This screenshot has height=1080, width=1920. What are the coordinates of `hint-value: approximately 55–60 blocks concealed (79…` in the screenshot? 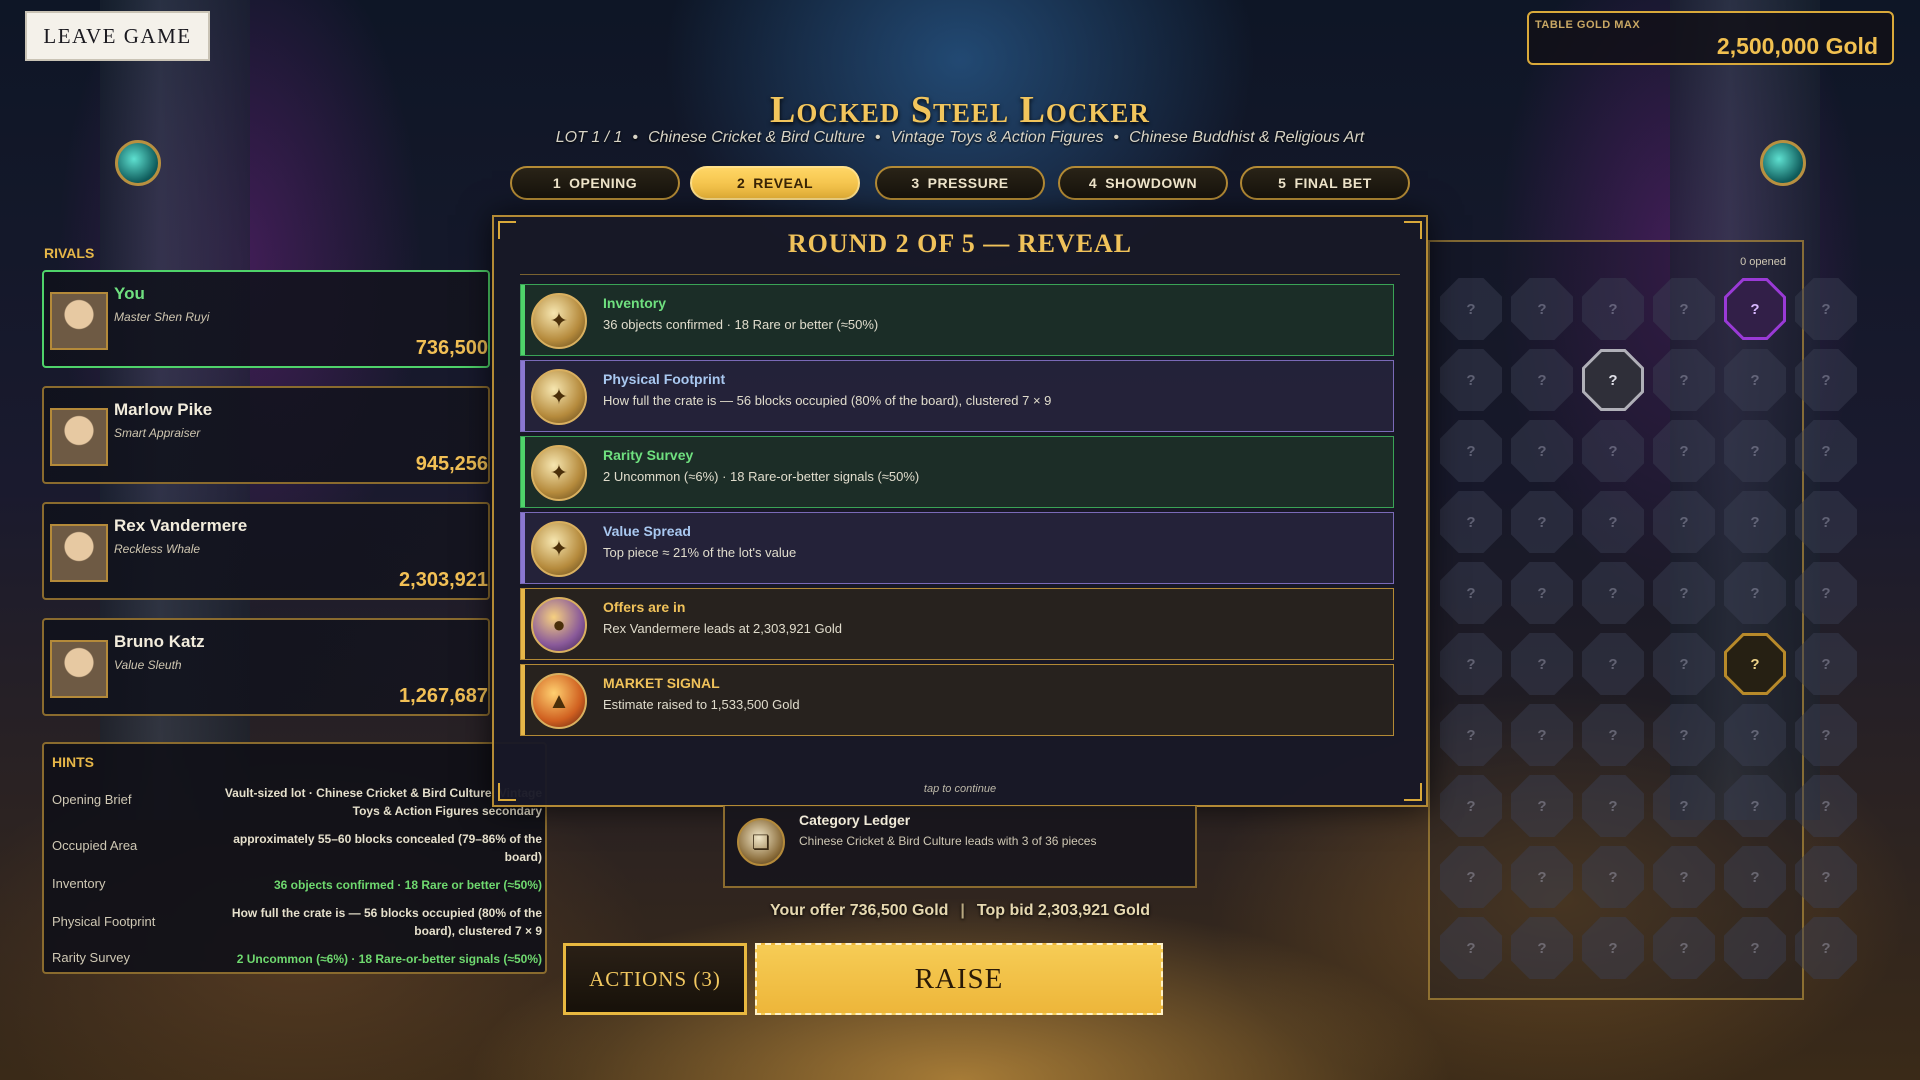 It's located at (387, 848).